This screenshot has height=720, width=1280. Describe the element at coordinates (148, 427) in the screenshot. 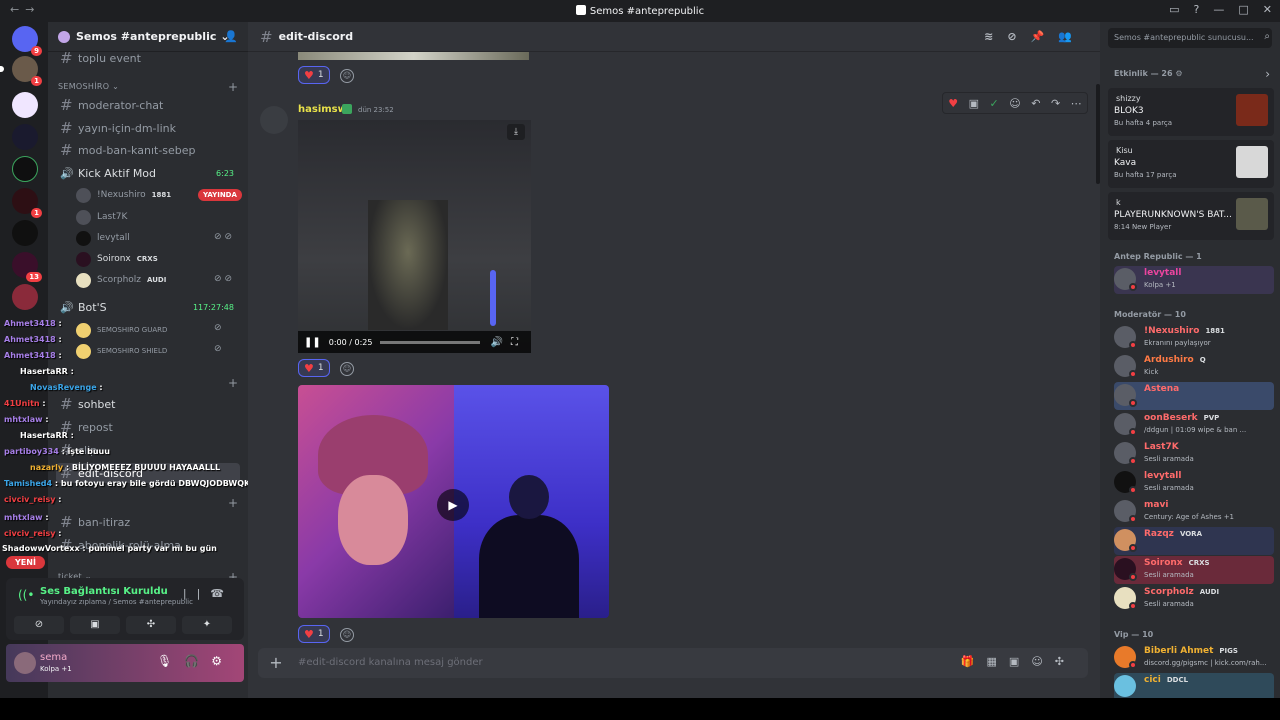

I see `channel-item: # repost` at that location.